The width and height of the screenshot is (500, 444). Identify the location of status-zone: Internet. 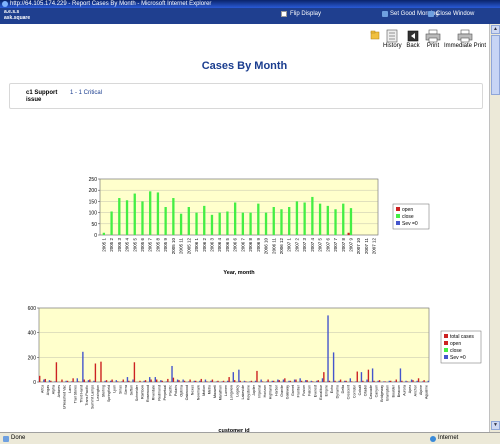
(444, 438).